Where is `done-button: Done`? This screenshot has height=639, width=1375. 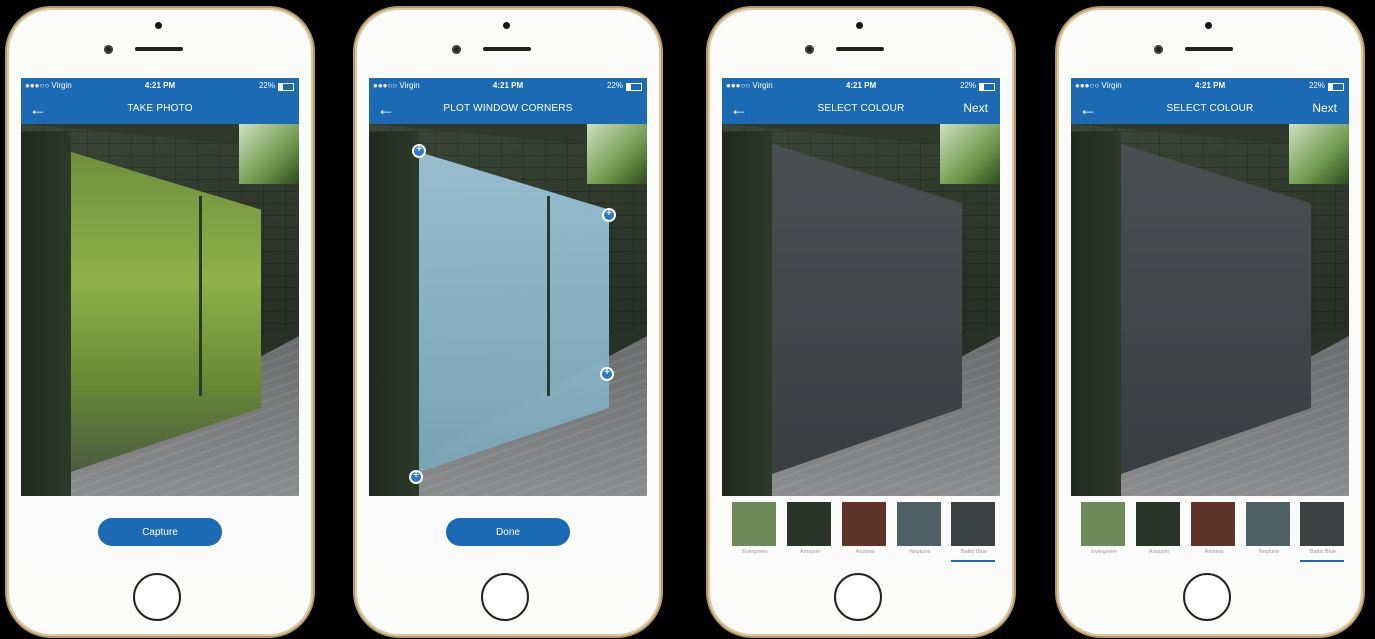
done-button: Done is located at coordinates (508, 532).